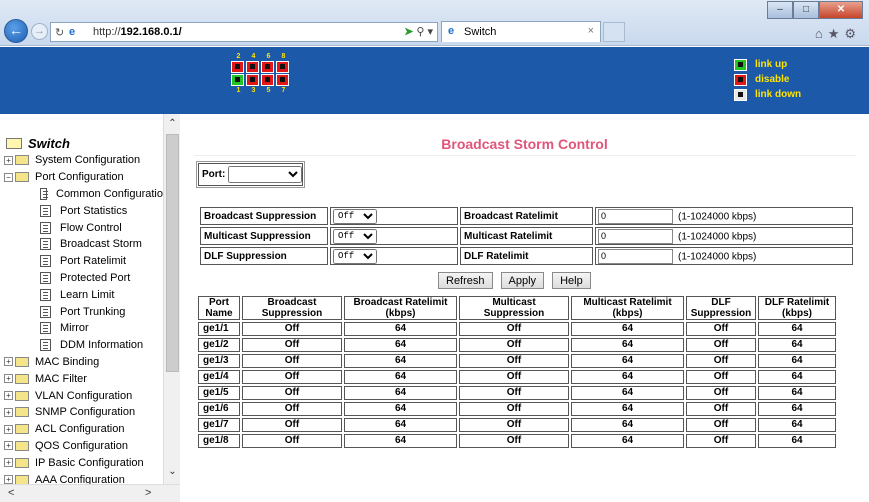  Describe the element at coordinates (219, 441) in the screenshot. I see `port-name-cell: ge1/8` at that location.